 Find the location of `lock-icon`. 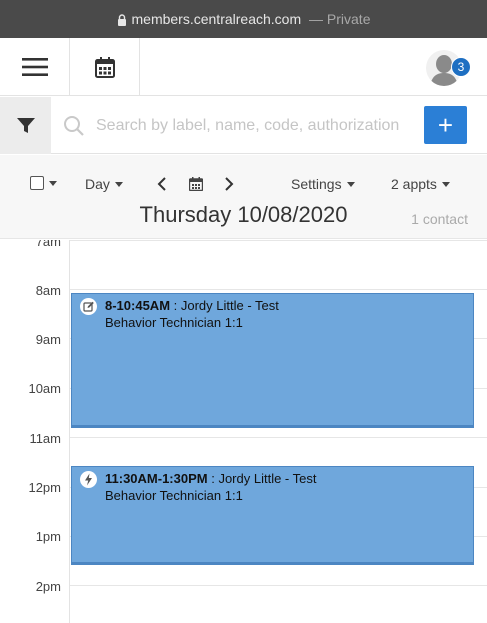

lock-icon is located at coordinates (121, 20).